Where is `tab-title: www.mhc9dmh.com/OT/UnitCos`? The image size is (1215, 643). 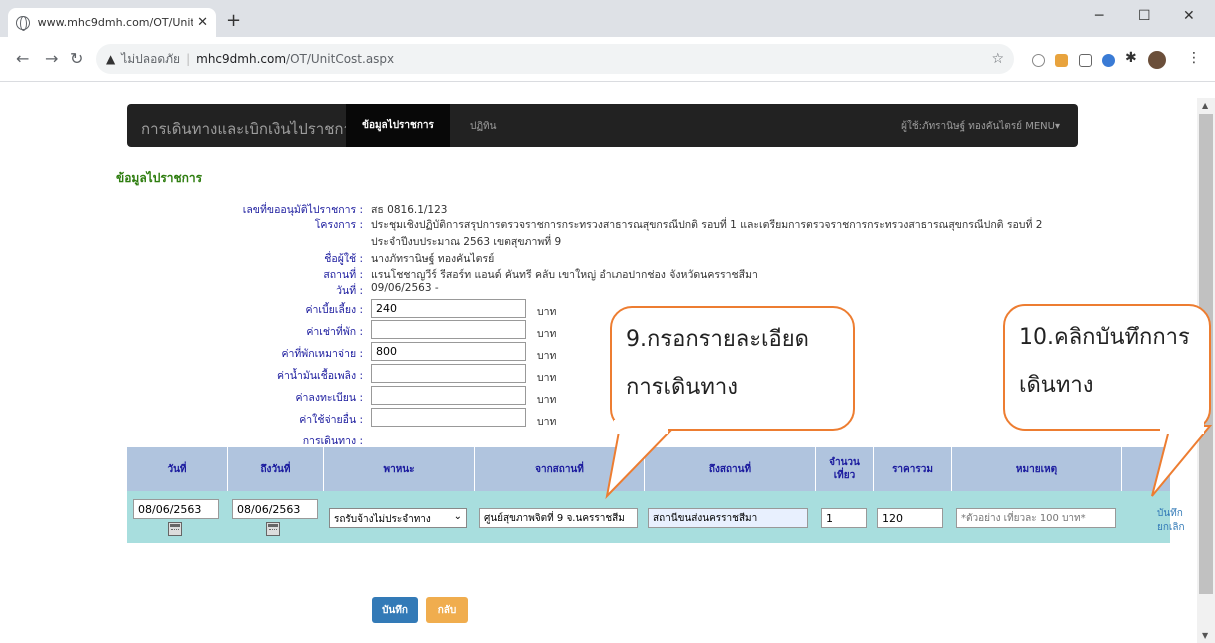
tab-title: www.mhc9dmh.com/OT/UnitCos is located at coordinates (115, 22).